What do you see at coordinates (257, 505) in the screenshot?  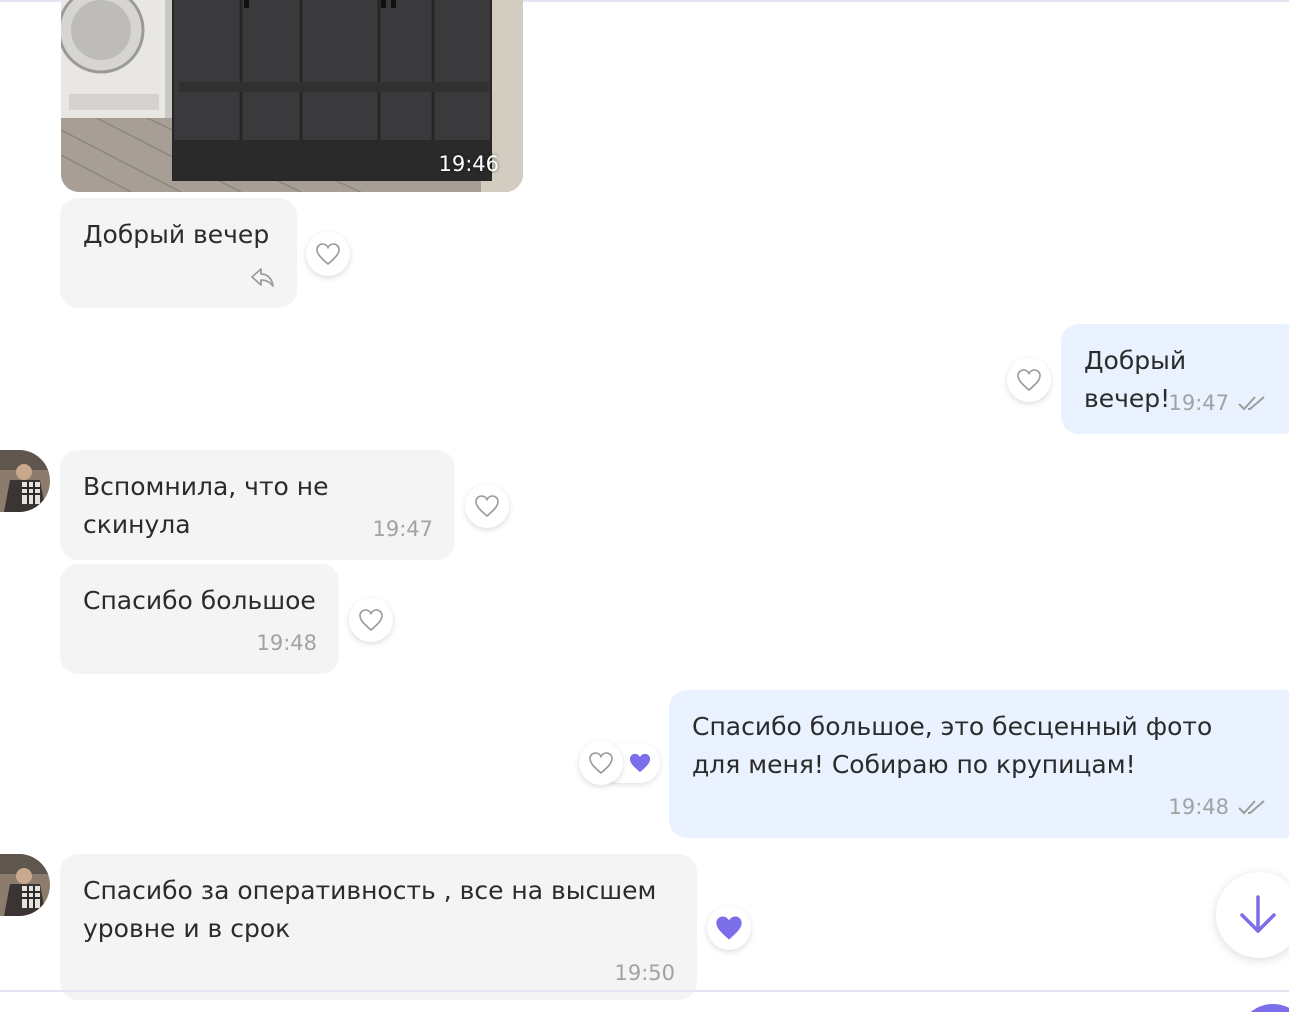 I see `message-bubble-incoming: Вспомнила, что не скинула 19:47` at bounding box center [257, 505].